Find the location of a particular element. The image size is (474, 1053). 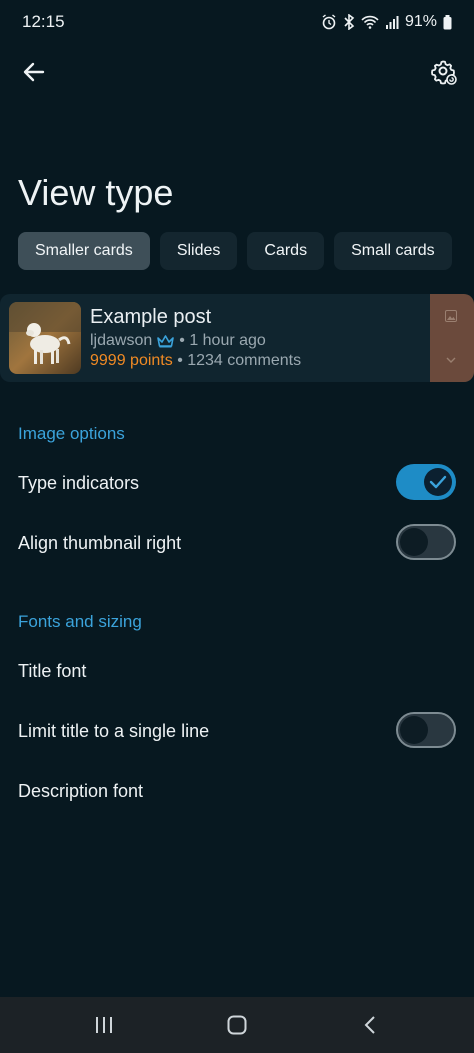

chevron-left-icon is located at coordinates (369, 1025).